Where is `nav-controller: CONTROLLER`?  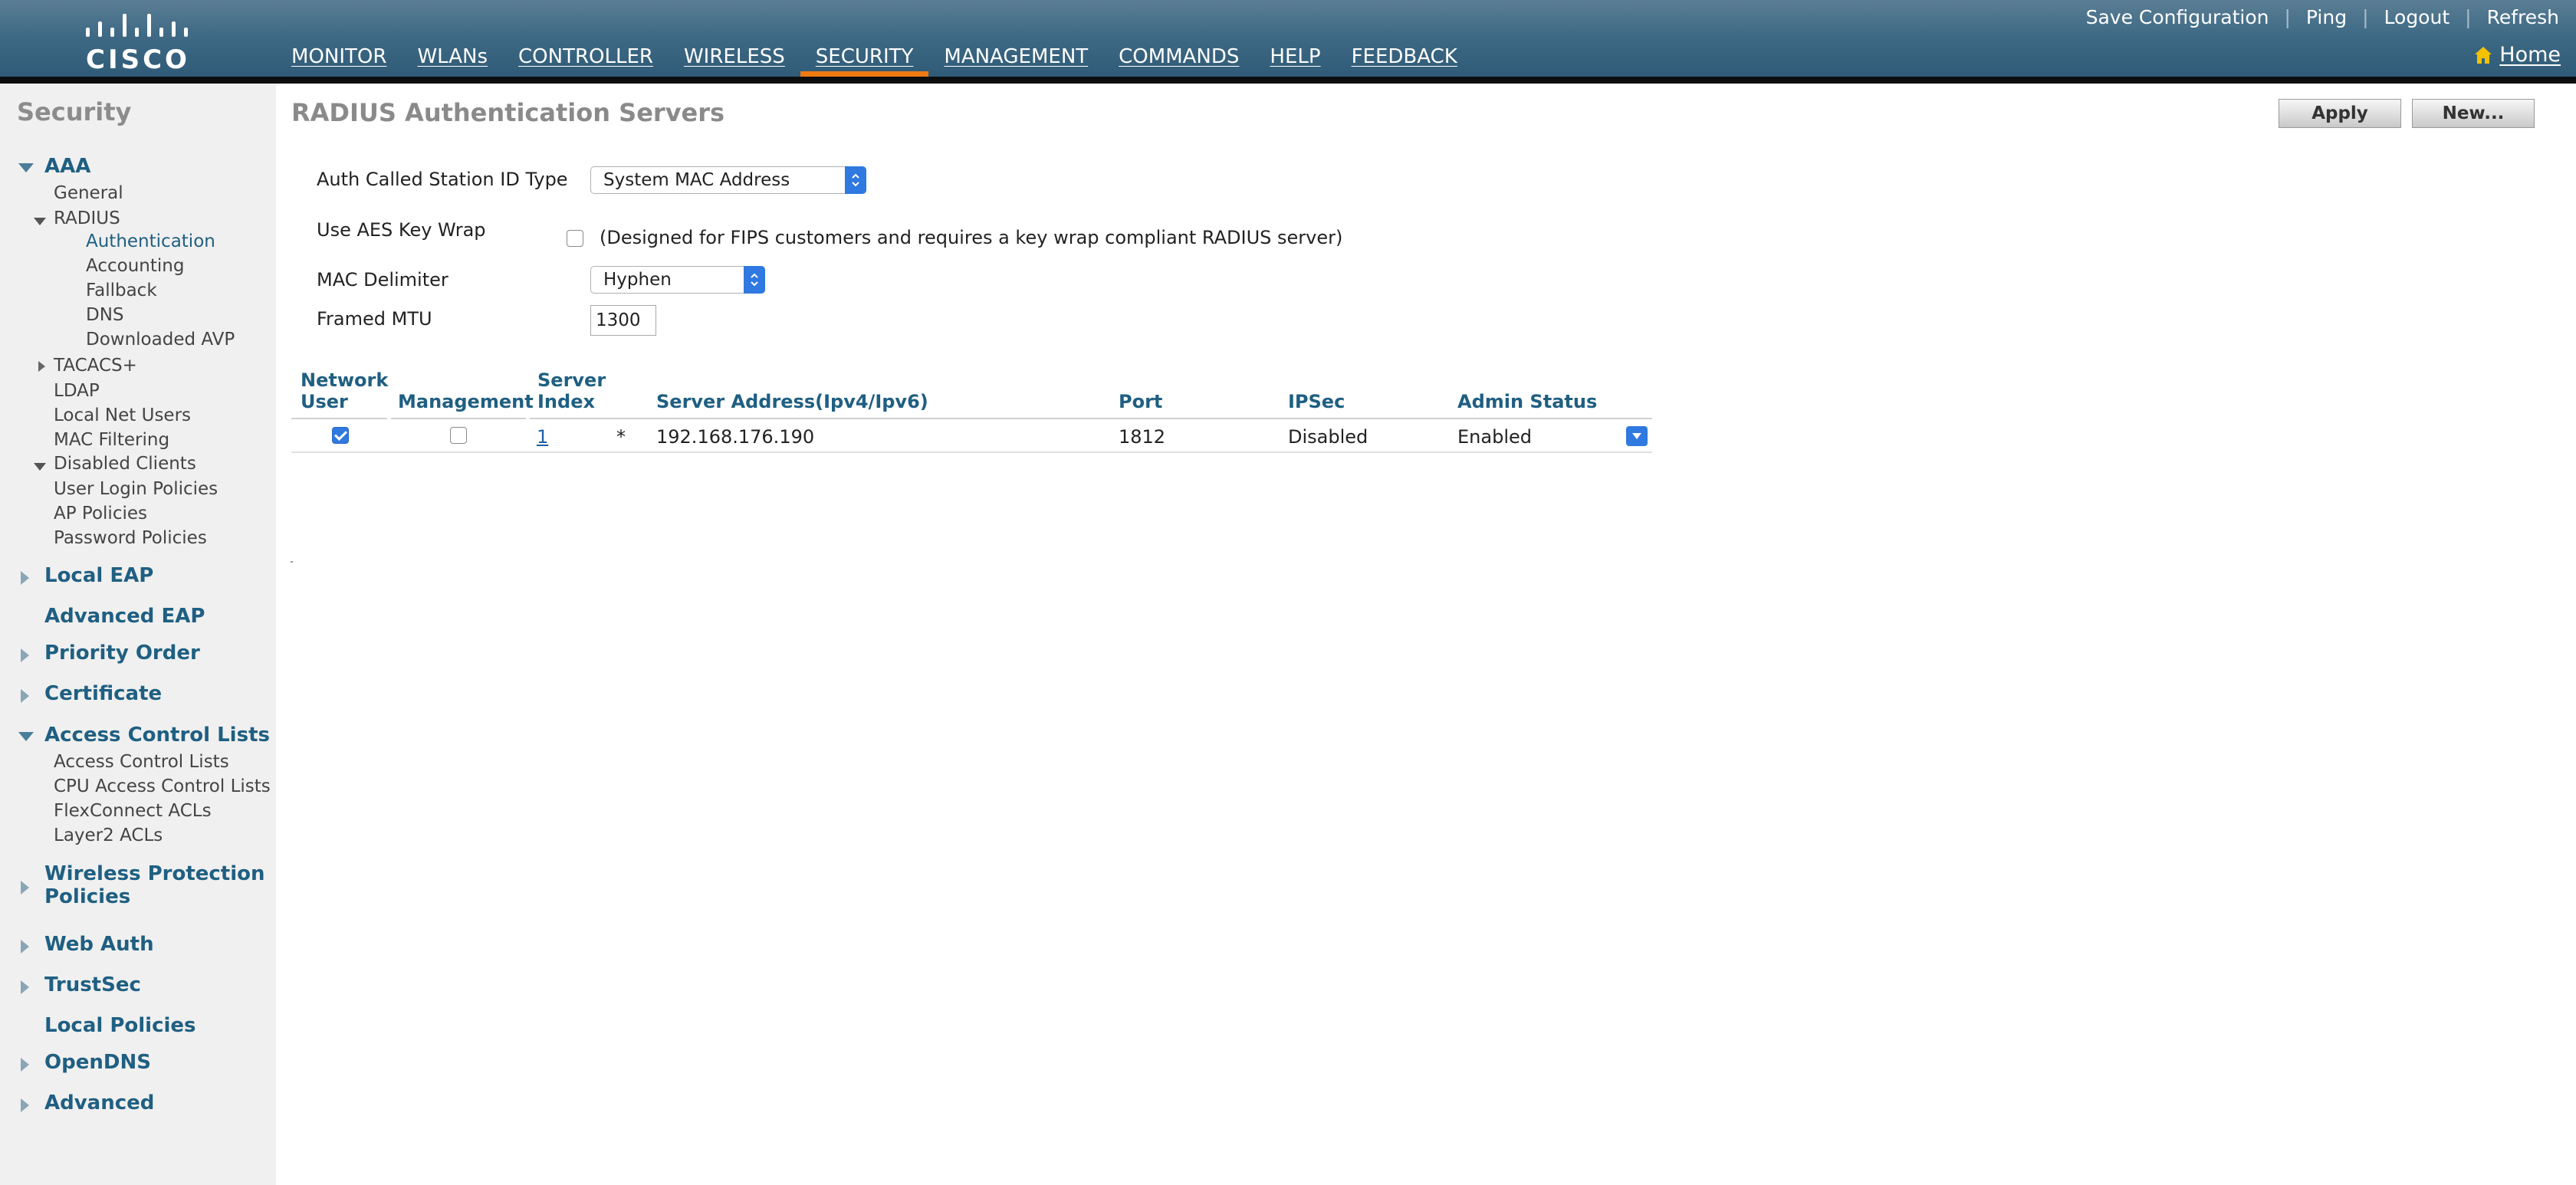 nav-controller: CONTROLLER is located at coordinates (586, 60).